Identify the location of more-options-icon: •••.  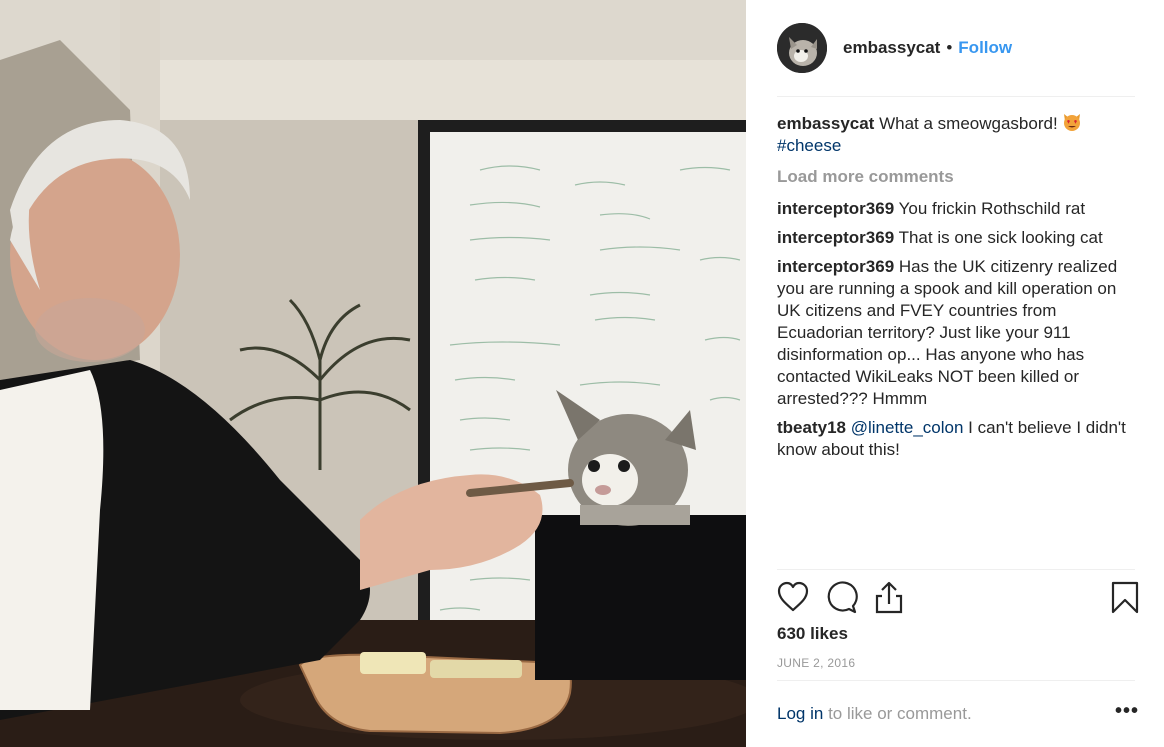
(1127, 711).